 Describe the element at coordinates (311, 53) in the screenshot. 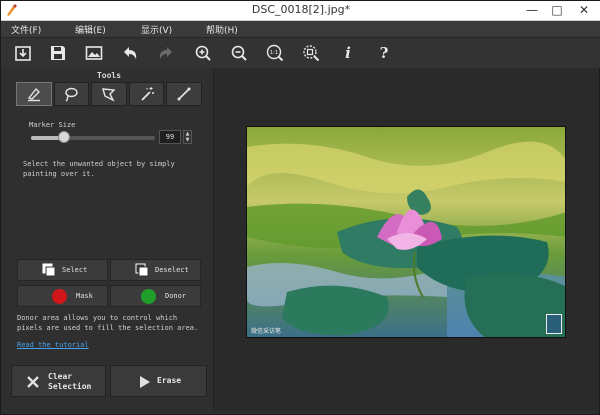

I see `zoom-fit-icon` at that location.